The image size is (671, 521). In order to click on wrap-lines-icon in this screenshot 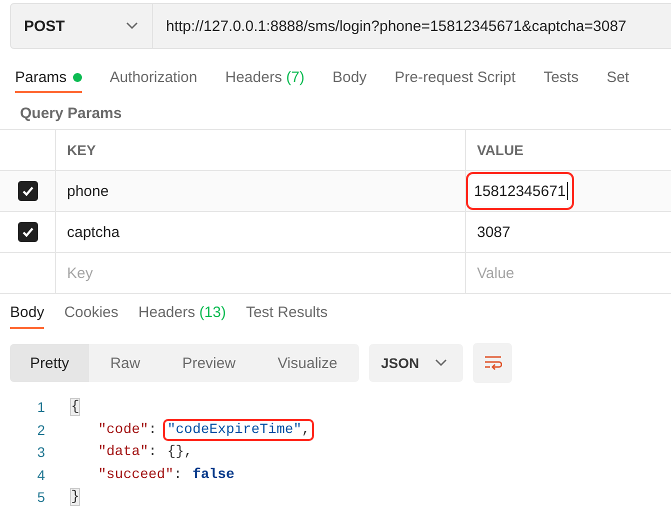, I will do `click(493, 363)`.